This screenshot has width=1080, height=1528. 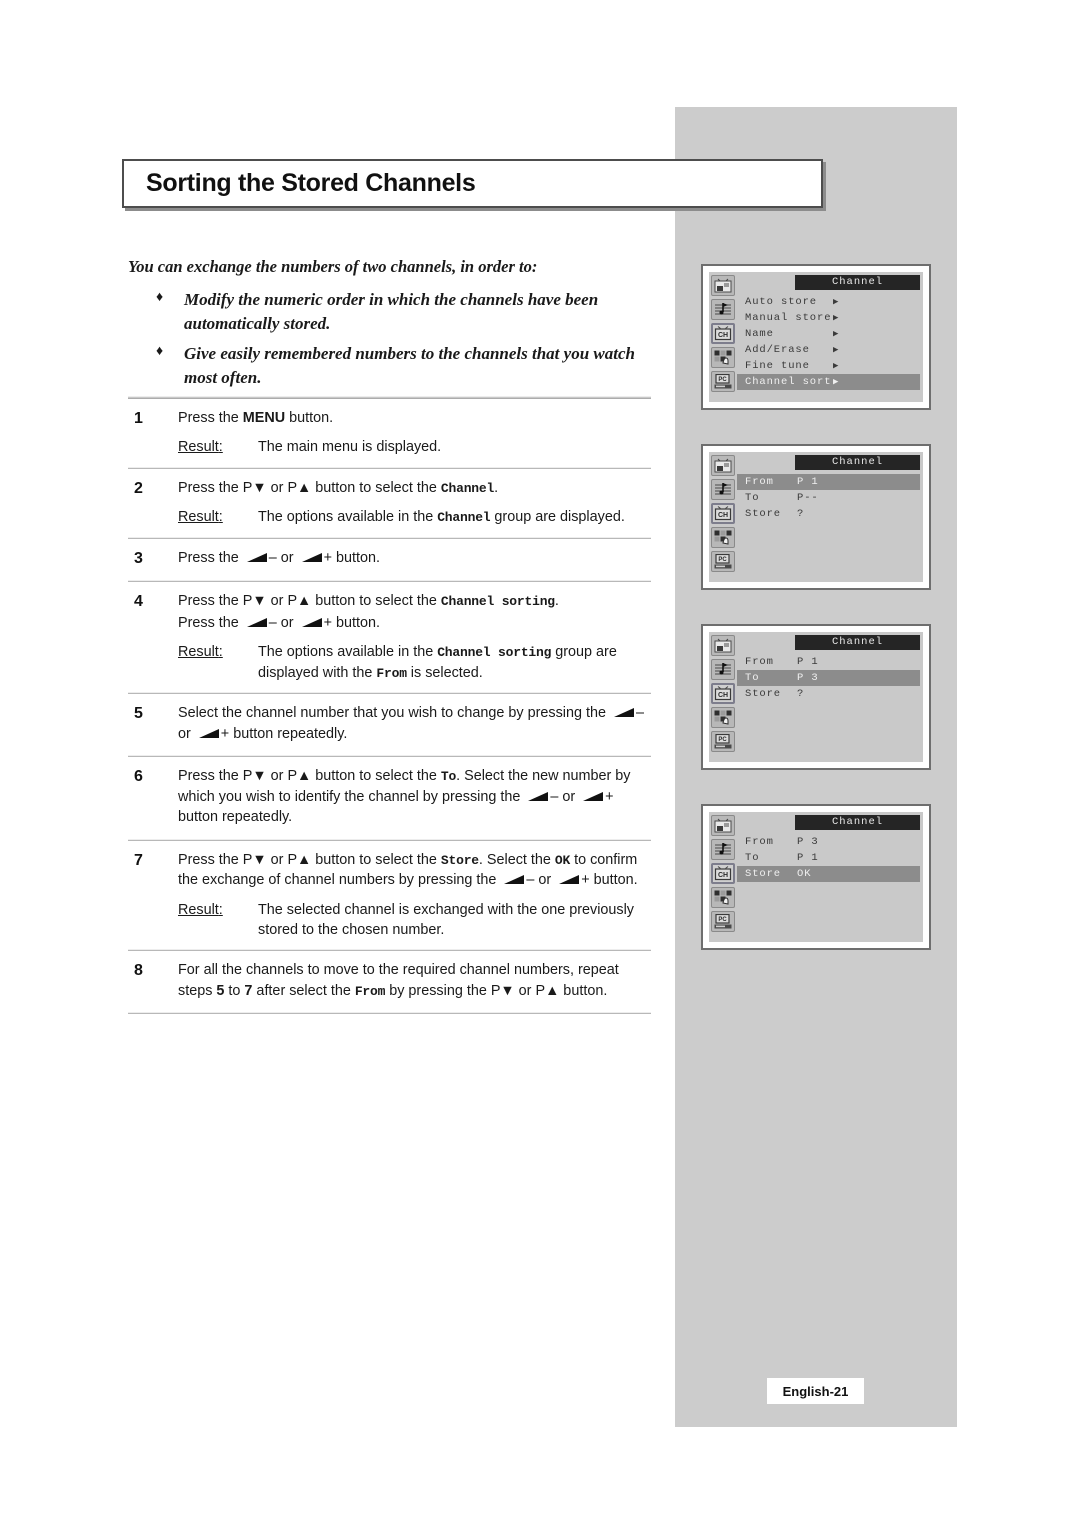 What do you see at coordinates (464, 518) in the screenshot?
I see `osd-term: Channel` at bounding box center [464, 518].